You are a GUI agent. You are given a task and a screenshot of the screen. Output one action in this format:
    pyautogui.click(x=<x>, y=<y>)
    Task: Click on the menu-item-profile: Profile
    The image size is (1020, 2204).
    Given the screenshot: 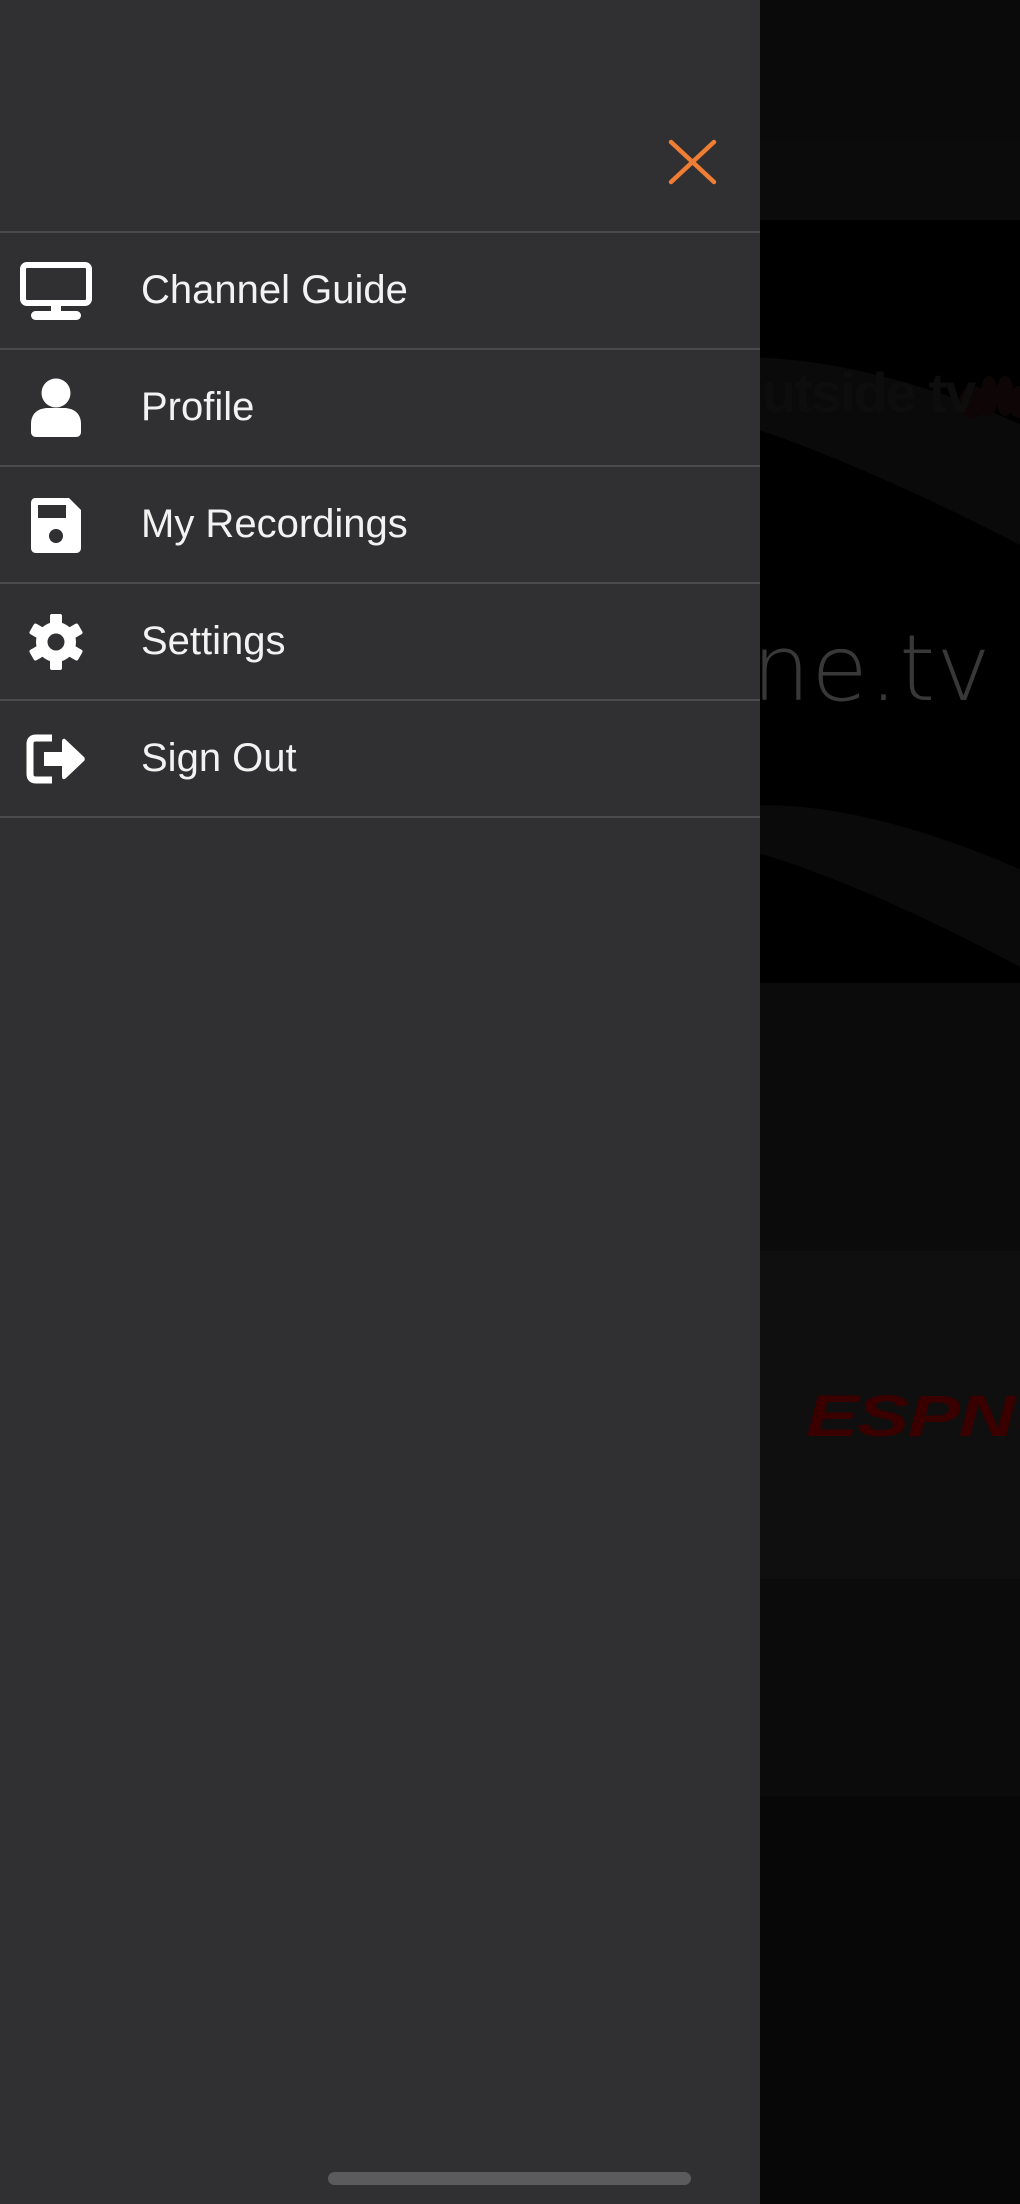 What is the action you would take?
    pyautogui.click(x=380, y=408)
    